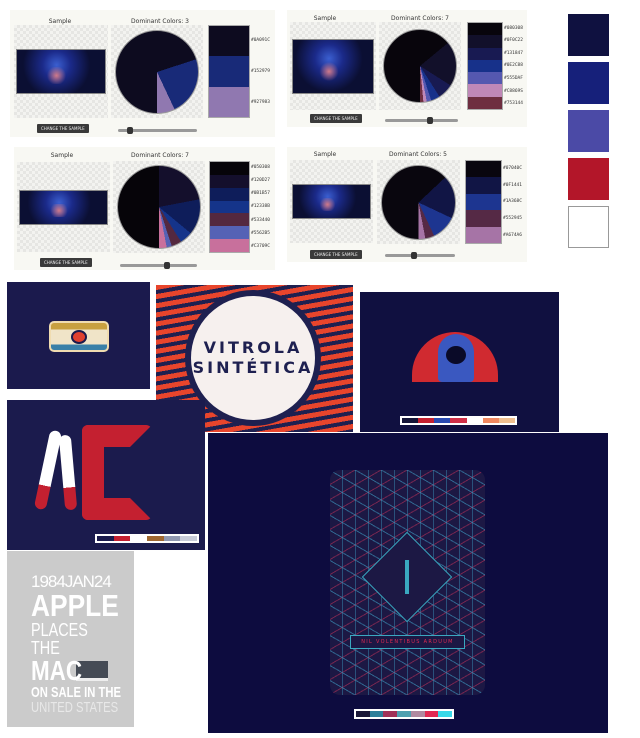 The height and width of the screenshot is (738, 640). Describe the element at coordinates (260, 102) in the screenshot. I see `hex-code: #927983` at that location.